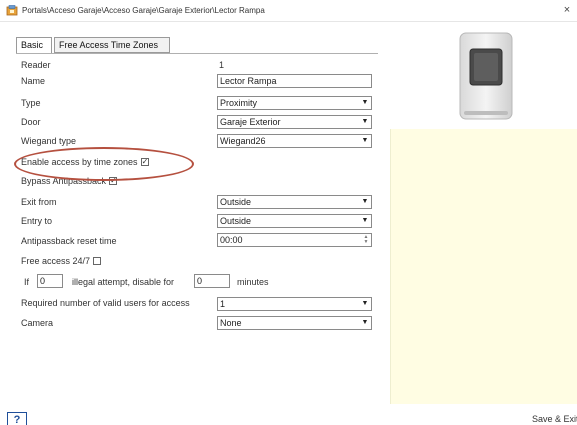 The image size is (577, 425). Describe the element at coordinates (212, 281) in the screenshot. I see `disable-minutes-input: 0` at that location.